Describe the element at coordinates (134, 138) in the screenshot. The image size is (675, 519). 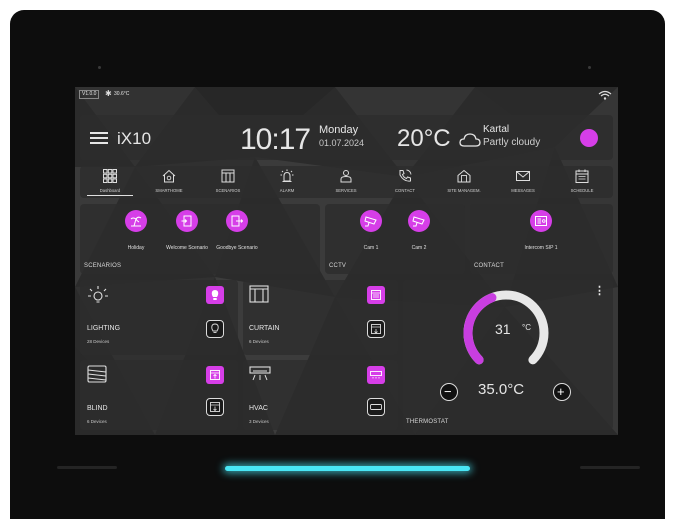
I see `app-name: iX10` at that location.